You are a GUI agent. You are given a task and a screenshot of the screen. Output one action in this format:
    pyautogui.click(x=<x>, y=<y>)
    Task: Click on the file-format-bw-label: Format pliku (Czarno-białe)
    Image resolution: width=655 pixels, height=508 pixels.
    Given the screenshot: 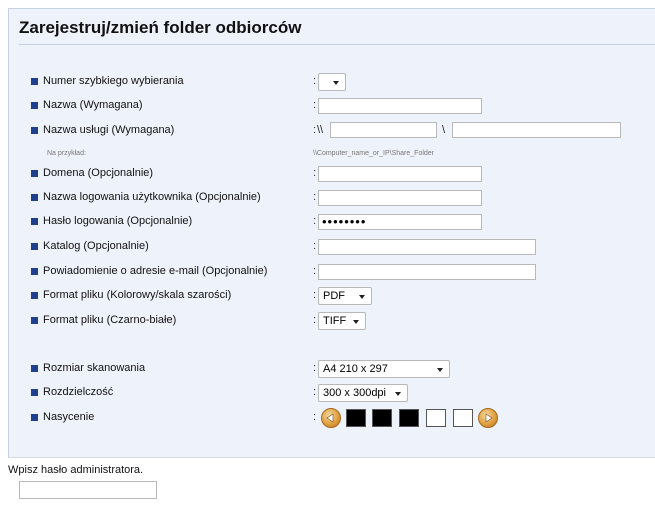 What is the action you would take?
    pyautogui.click(x=110, y=320)
    